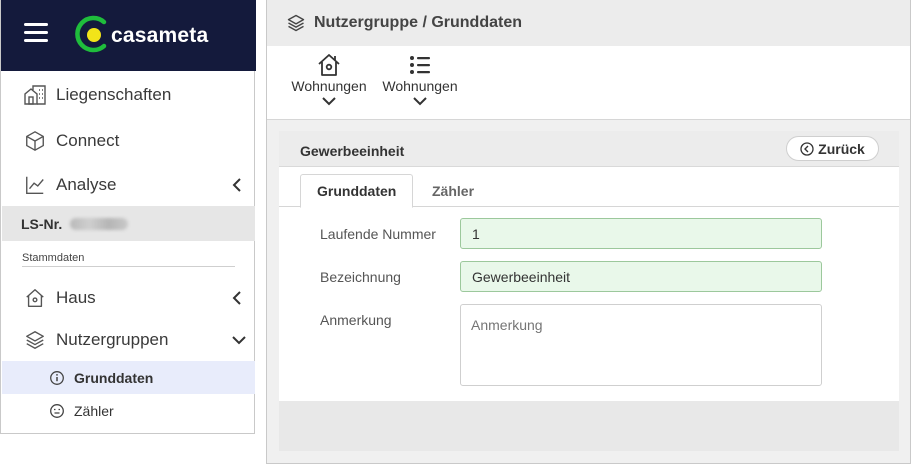 This screenshot has height=464, width=911. What do you see at coordinates (35, 185) in the screenshot?
I see `chart-line-icon` at bounding box center [35, 185].